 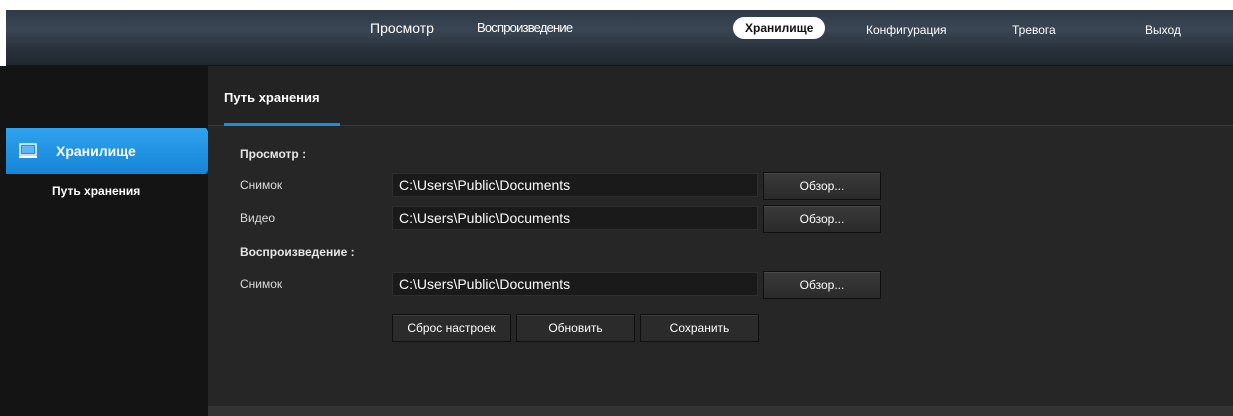 What do you see at coordinates (906, 30) in the screenshot?
I see `nav-item-configuration: Конфигурация` at bounding box center [906, 30].